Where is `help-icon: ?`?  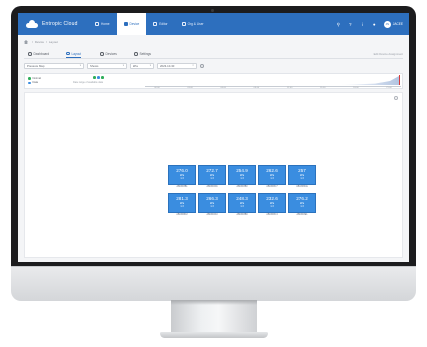
help-icon: ? is located at coordinates (350, 24).